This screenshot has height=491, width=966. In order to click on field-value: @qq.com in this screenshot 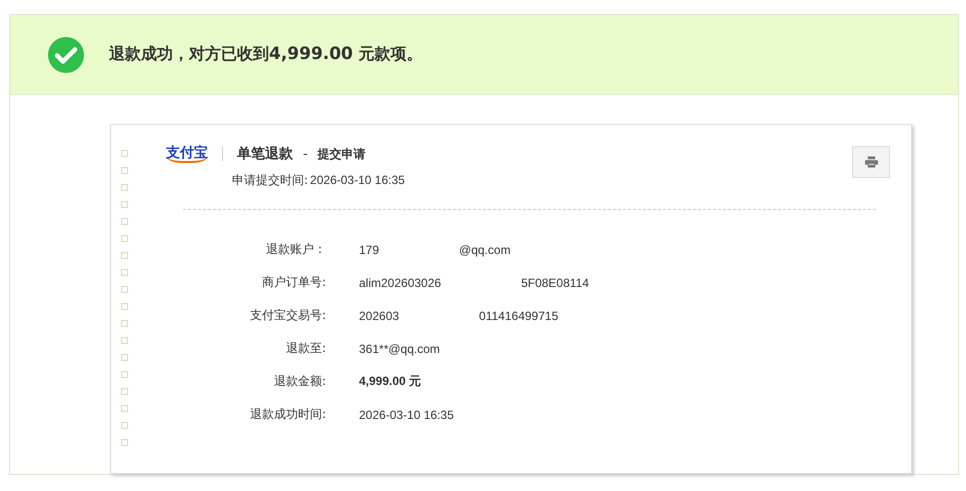, I will do `click(485, 249)`.